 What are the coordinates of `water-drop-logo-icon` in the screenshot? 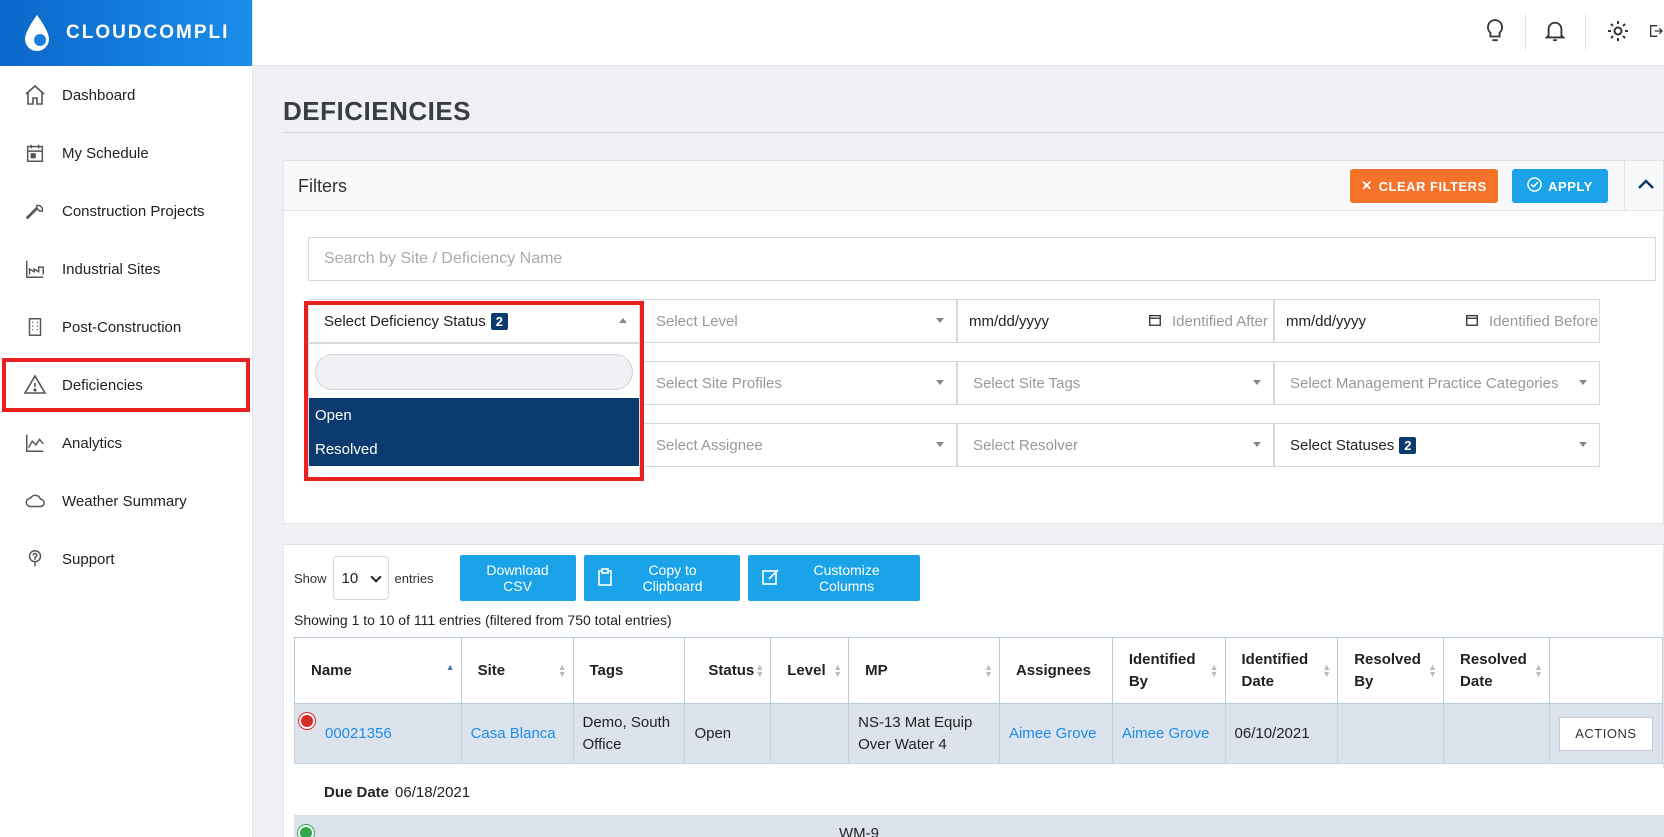 It's located at (37, 33).